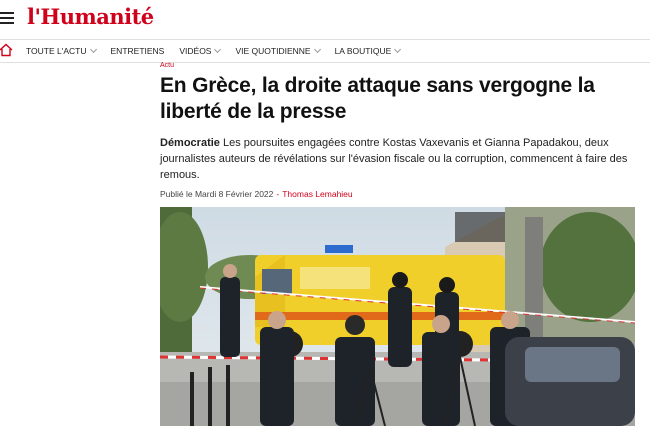 This screenshot has width=650, height=426. I want to click on nav-item-entretiens: ENTRETIENS, so click(138, 51).